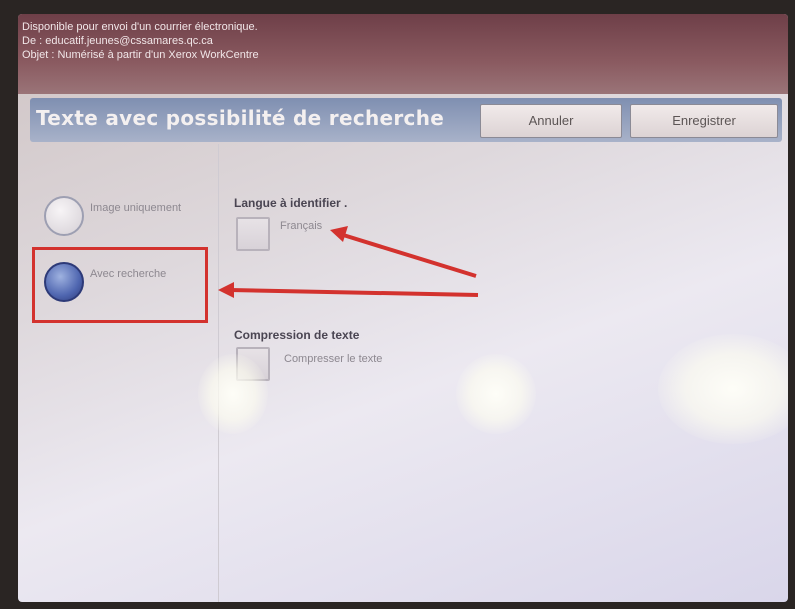 The height and width of the screenshot is (609, 795). What do you see at coordinates (333, 359) in the screenshot?
I see `compression-option-label: Compresser le texte` at bounding box center [333, 359].